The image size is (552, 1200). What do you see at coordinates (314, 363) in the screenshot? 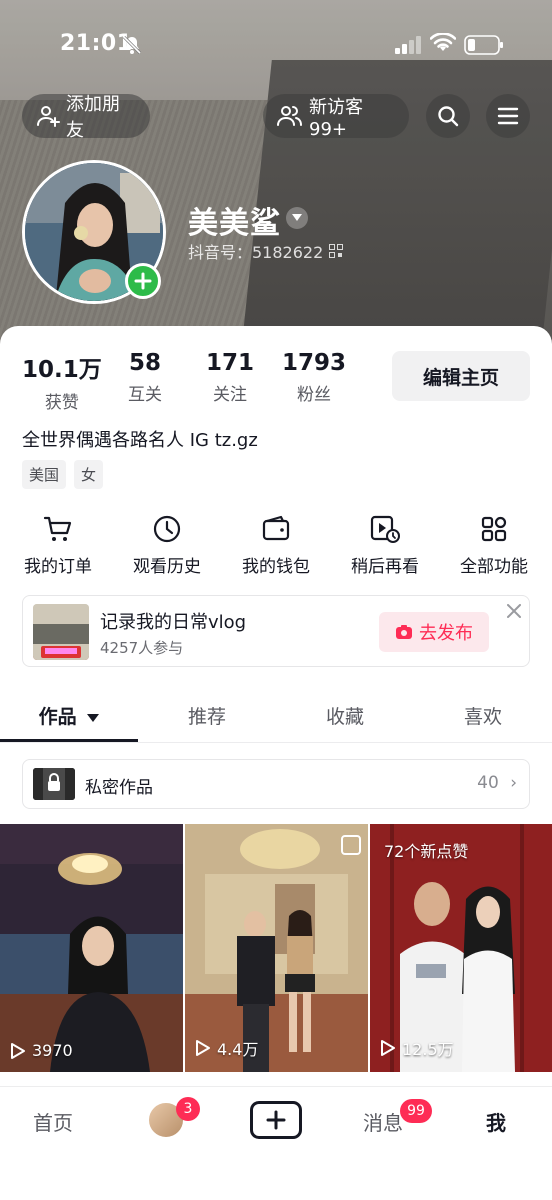
I see `stat-followers-value: 1793` at bounding box center [314, 363].